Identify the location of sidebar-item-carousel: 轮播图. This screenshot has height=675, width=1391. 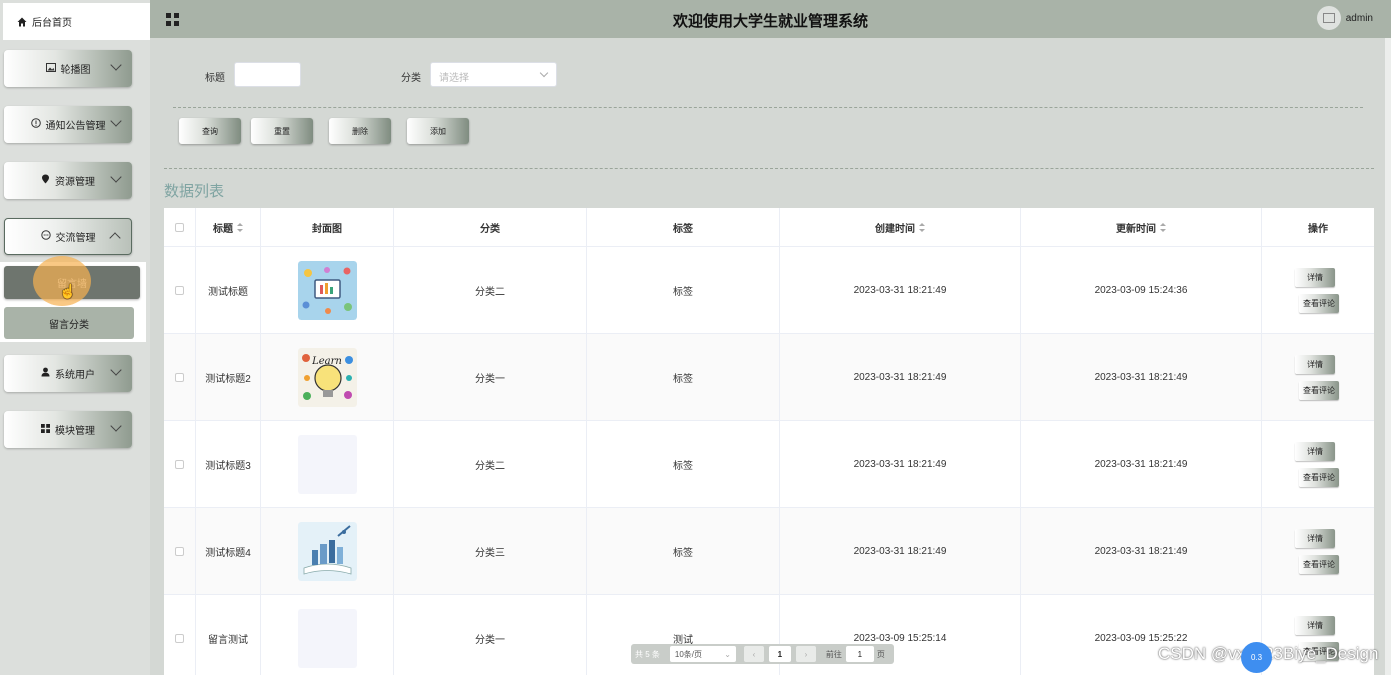
(68, 68).